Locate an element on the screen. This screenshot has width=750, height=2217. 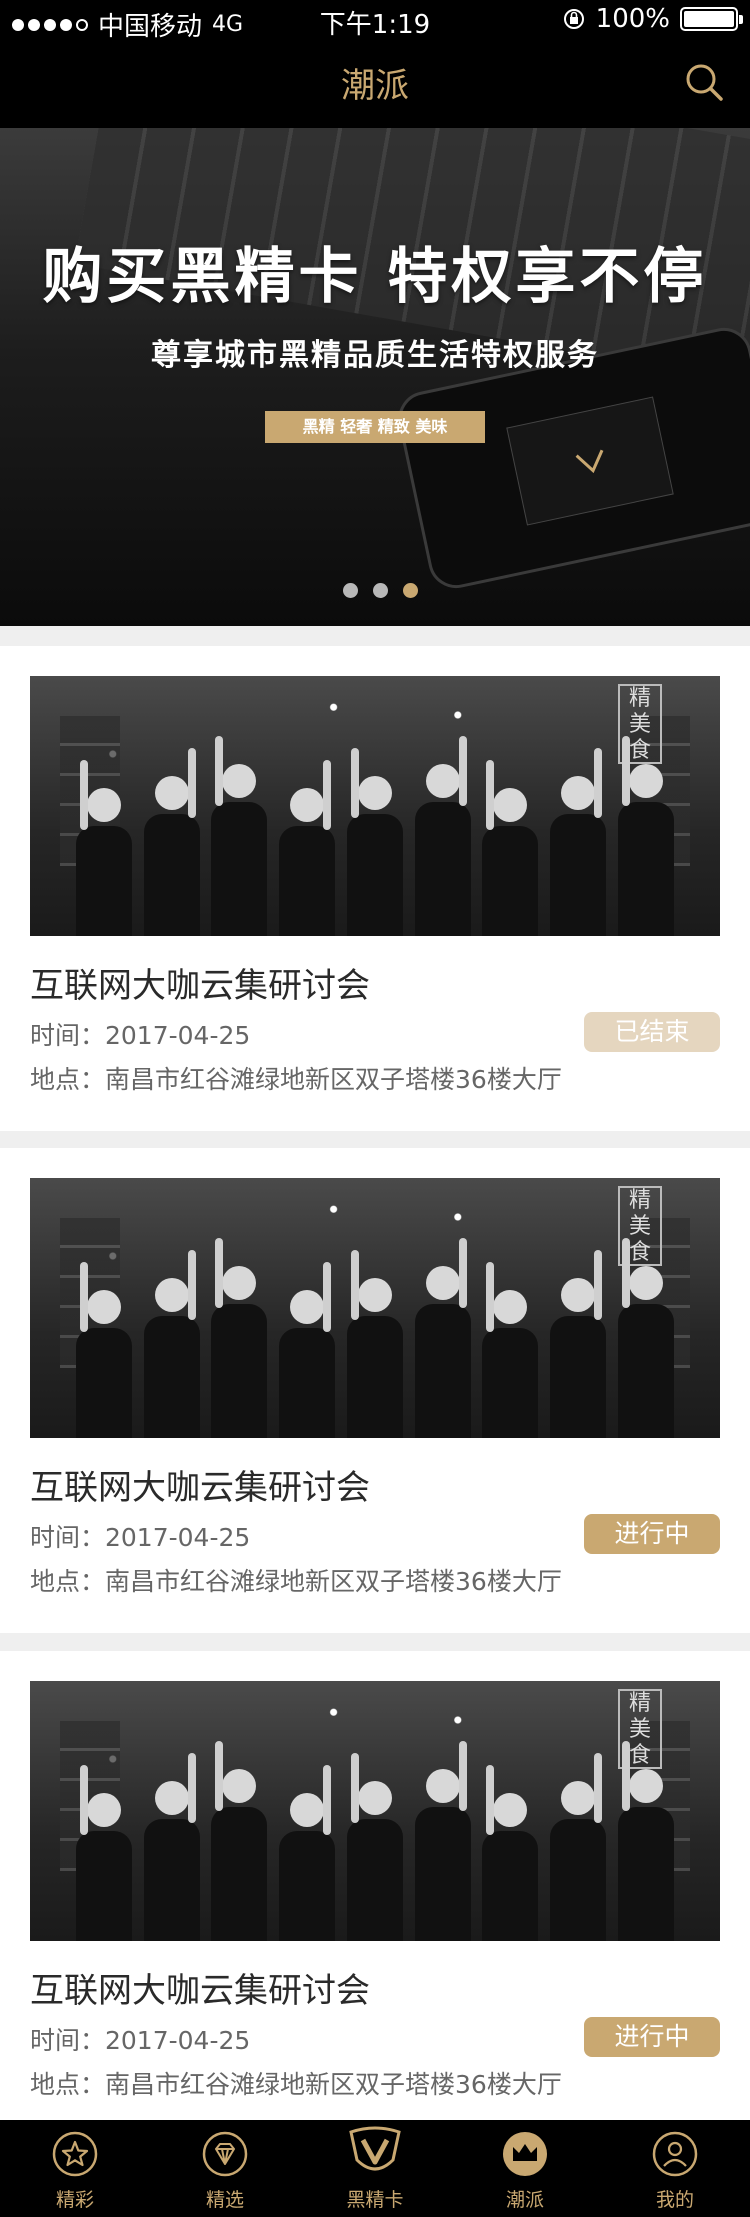
tab-label: 黑精卡 is located at coordinates (375, 2200).